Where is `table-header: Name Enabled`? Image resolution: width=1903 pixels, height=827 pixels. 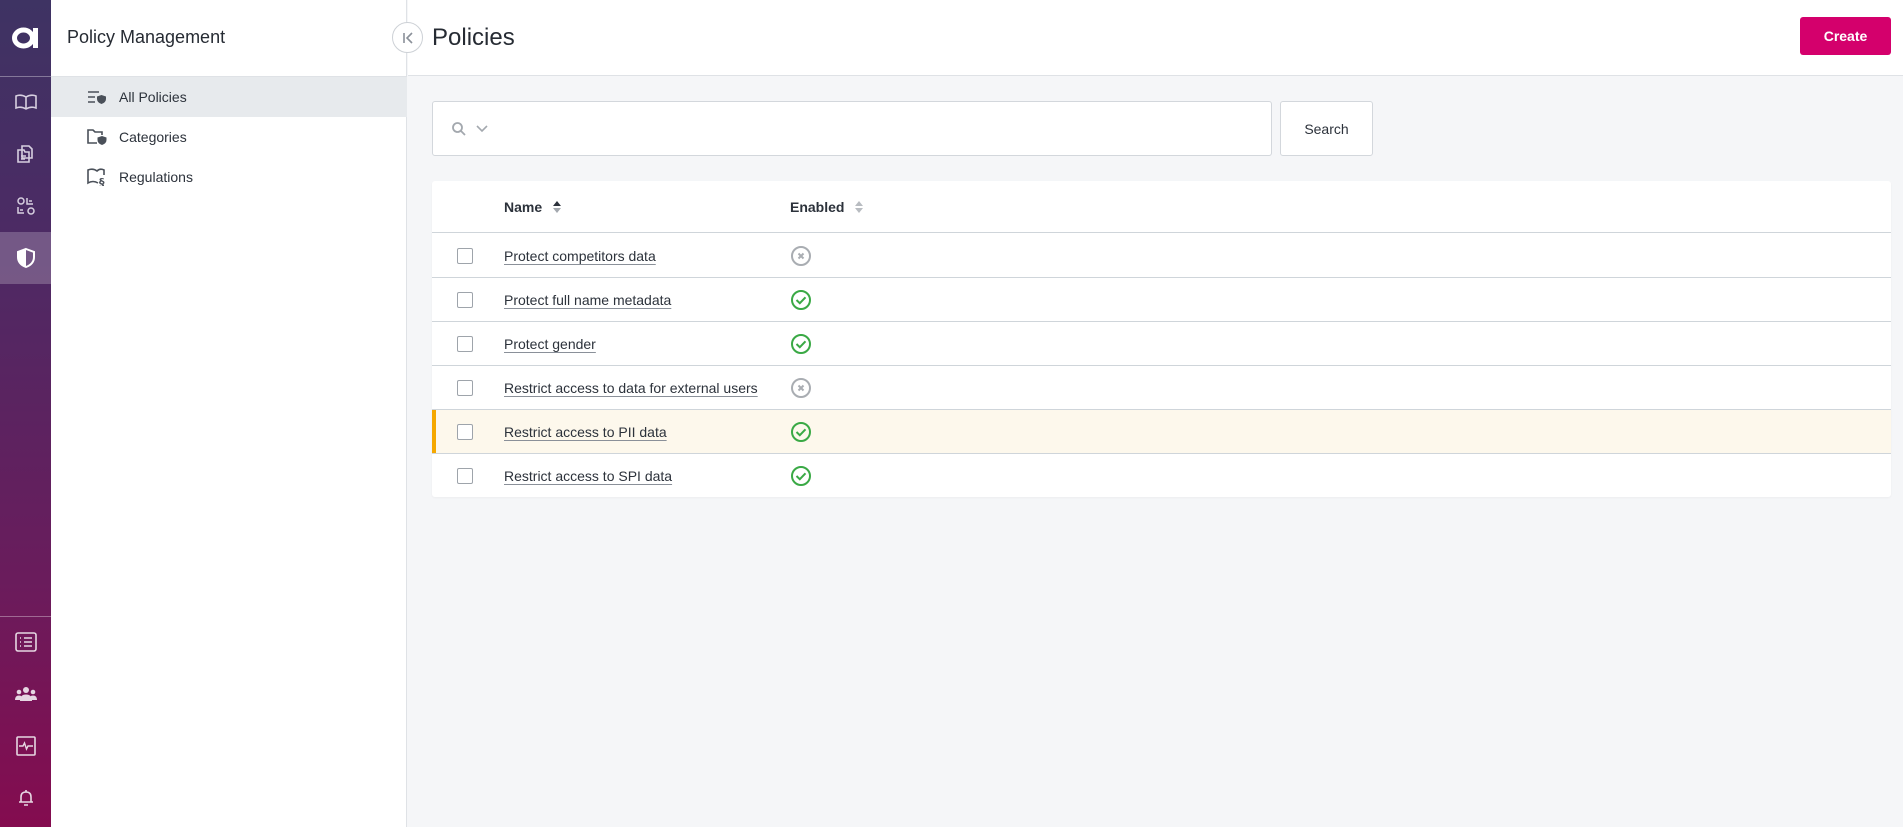 table-header: Name Enabled is located at coordinates (1161, 207).